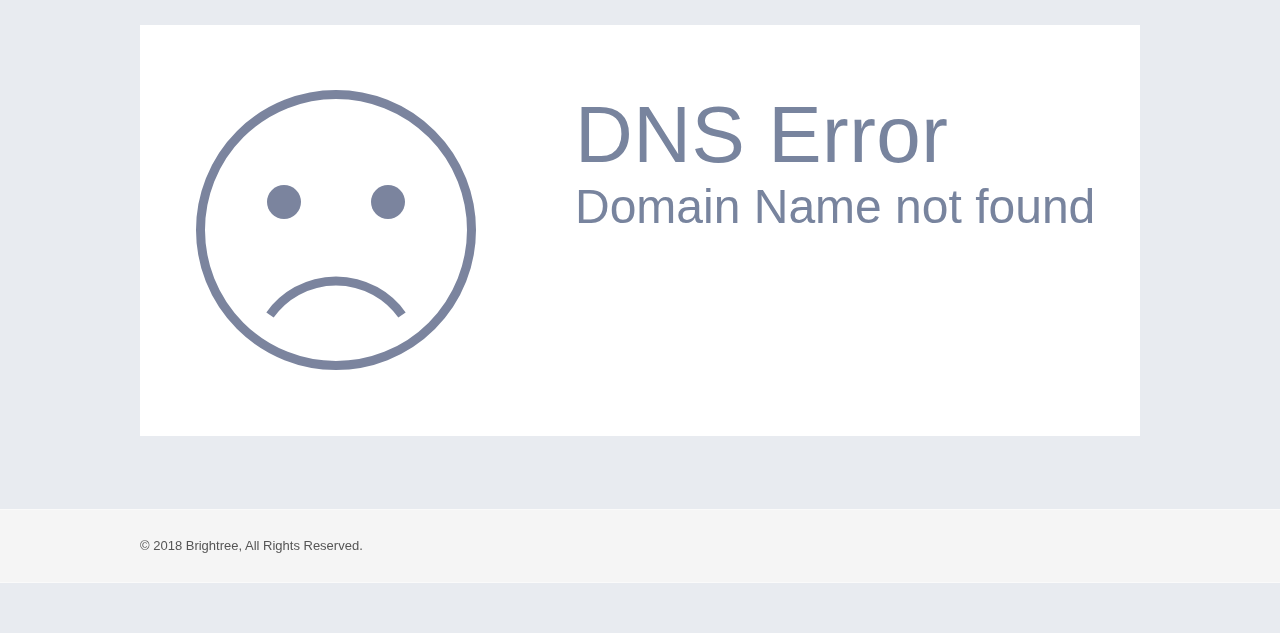 Image resolution: width=1280 pixels, height=633 pixels. Describe the element at coordinates (835, 207) in the screenshot. I see `error-subtitle: Domain Name not found` at that location.